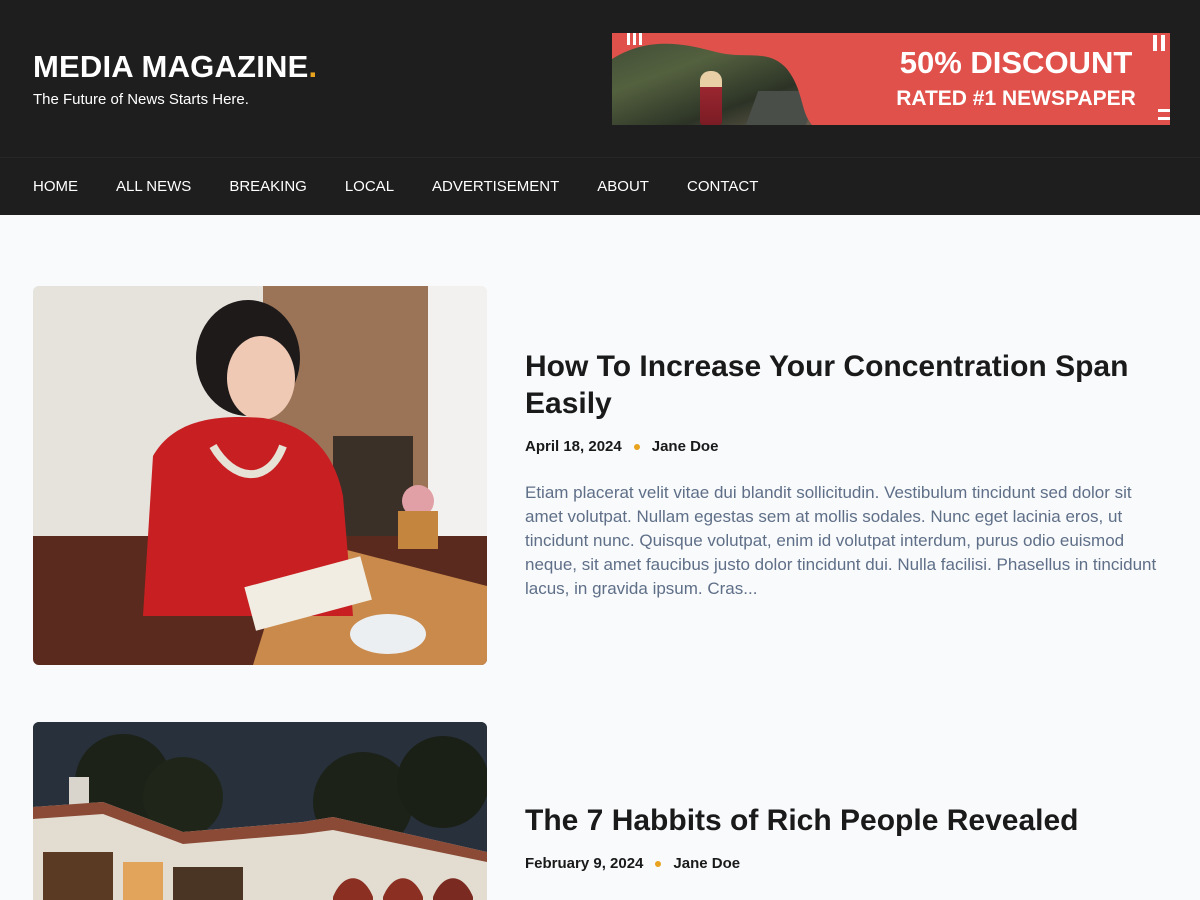 Image resolution: width=1200 pixels, height=900 pixels. What do you see at coordinates (847, 863) in the screenshot?
I see `post-meta: February 9, 2024 Jane Doe` at bounding box center [847, 863].